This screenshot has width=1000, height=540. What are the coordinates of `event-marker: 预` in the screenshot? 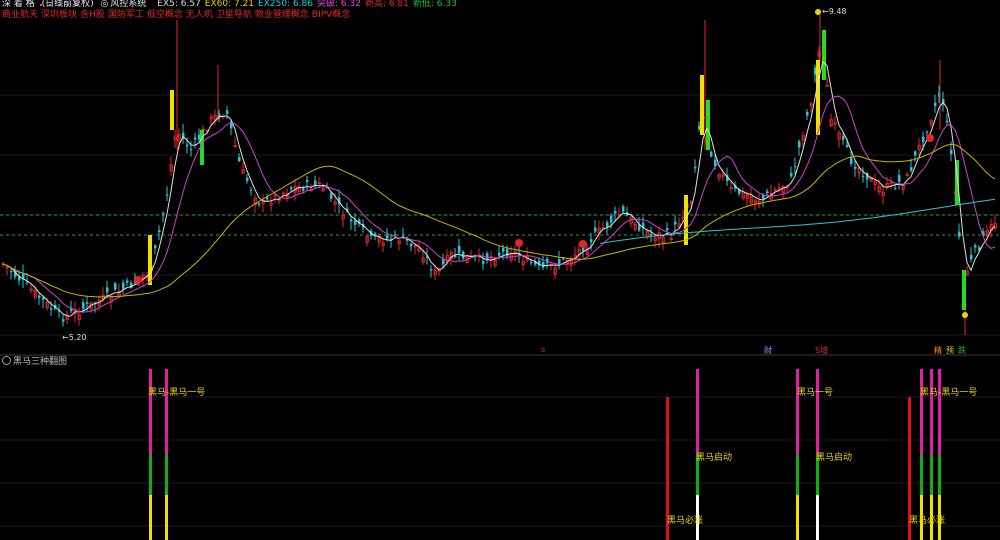 It's located at (950, 350).